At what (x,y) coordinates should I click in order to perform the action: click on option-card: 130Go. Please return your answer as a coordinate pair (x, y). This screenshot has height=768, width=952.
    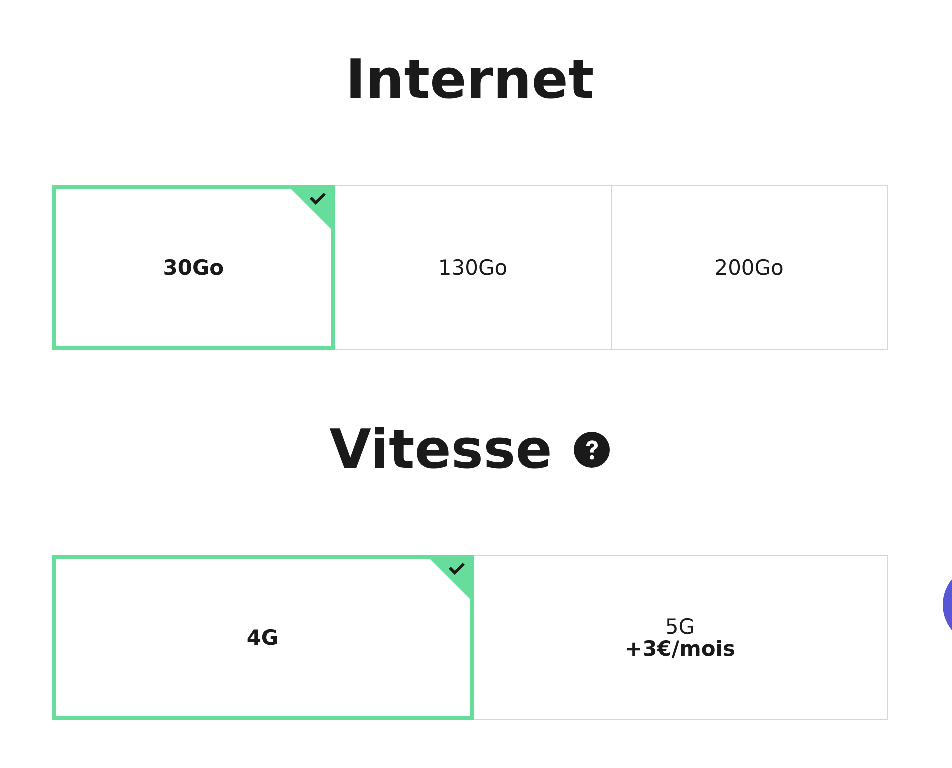
    Looking at the image, I should click on (473, 267).